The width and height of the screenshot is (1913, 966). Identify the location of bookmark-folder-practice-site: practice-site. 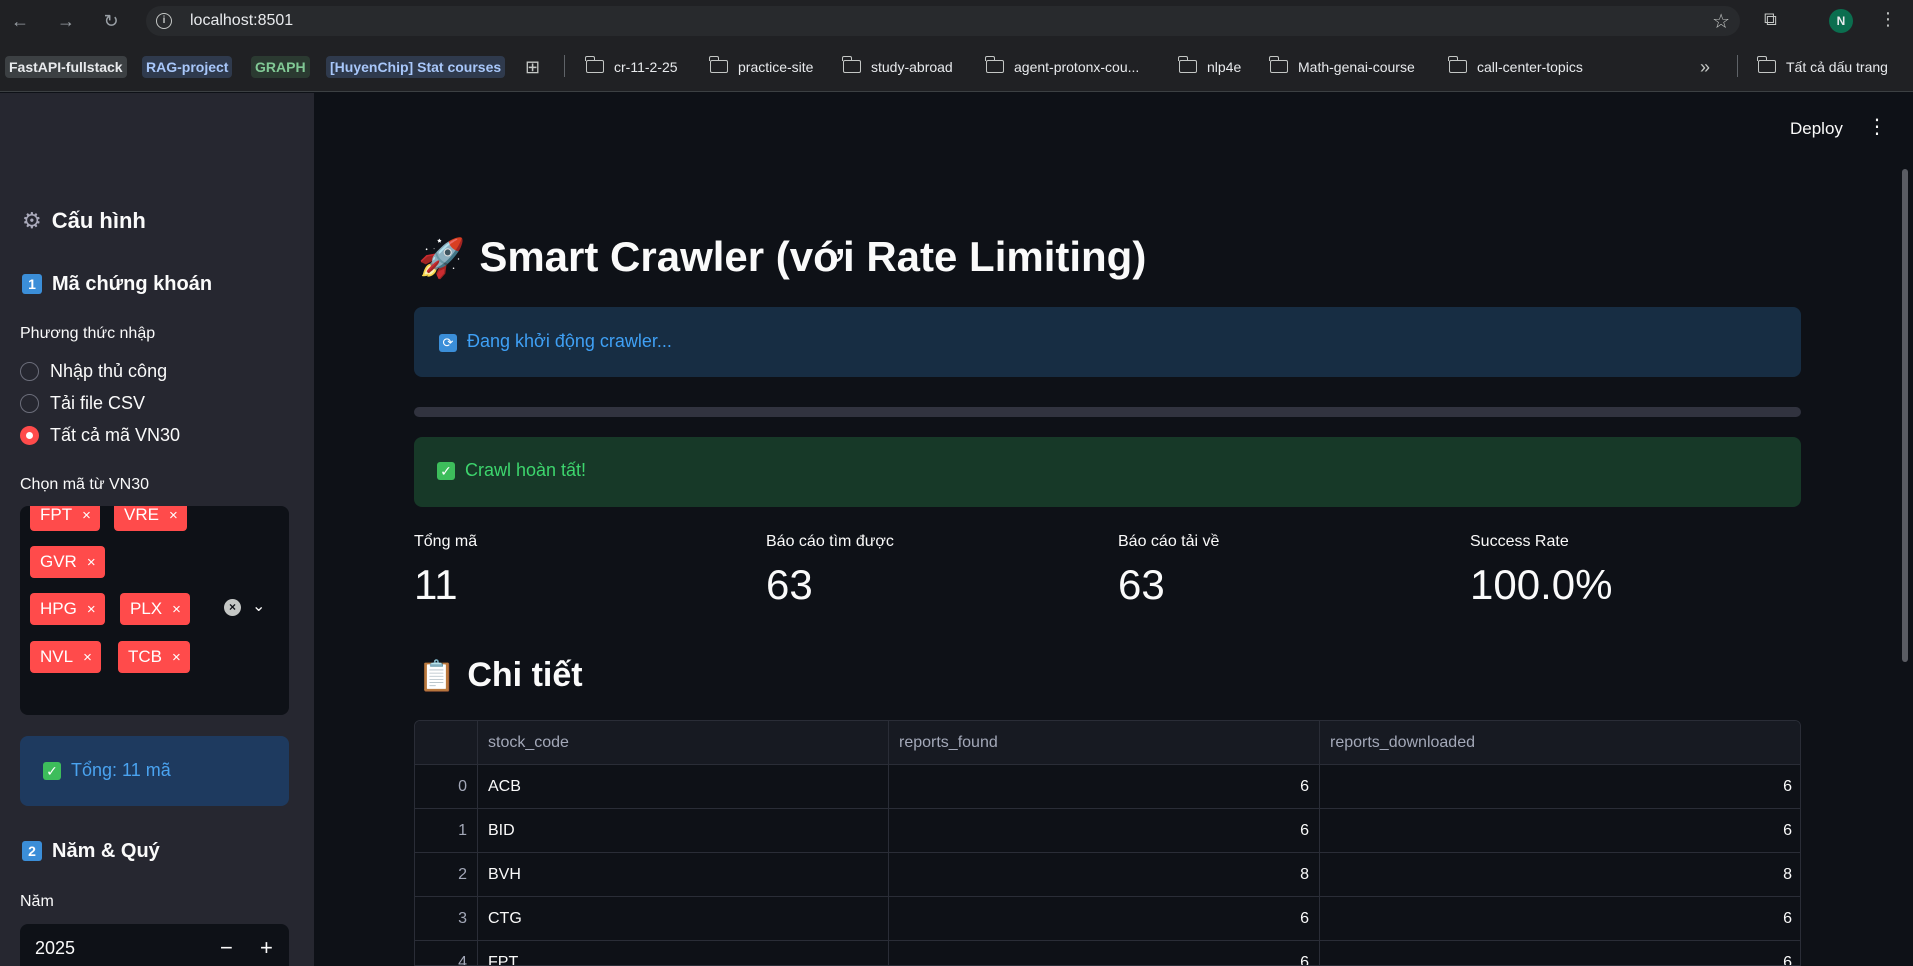
(761, 67).